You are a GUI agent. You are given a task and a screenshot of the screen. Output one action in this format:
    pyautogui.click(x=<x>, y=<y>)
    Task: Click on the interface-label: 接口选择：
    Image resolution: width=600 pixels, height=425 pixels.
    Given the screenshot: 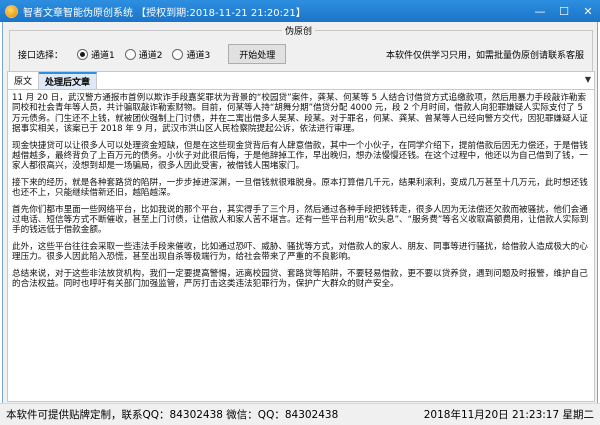 What is the action you would take?
    pyautogui.click(x=41, y=55)
    